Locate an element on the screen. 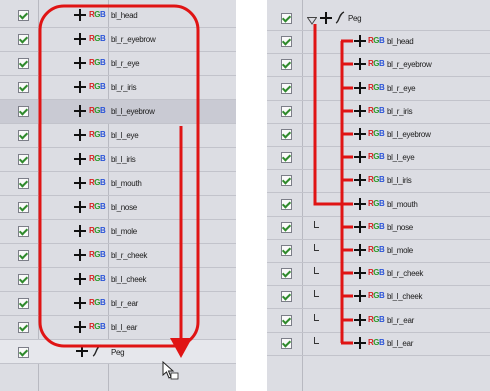 This screenshot has height=391, width=490. lock-mark-icon is located at coordinates (316, 270).